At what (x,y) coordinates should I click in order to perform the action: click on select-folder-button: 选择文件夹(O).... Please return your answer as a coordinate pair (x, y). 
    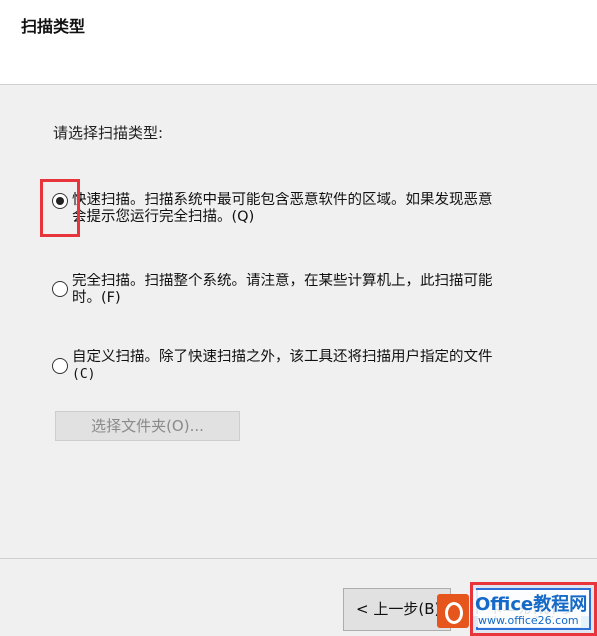
    Looking at the image, I should click on (147, 426).